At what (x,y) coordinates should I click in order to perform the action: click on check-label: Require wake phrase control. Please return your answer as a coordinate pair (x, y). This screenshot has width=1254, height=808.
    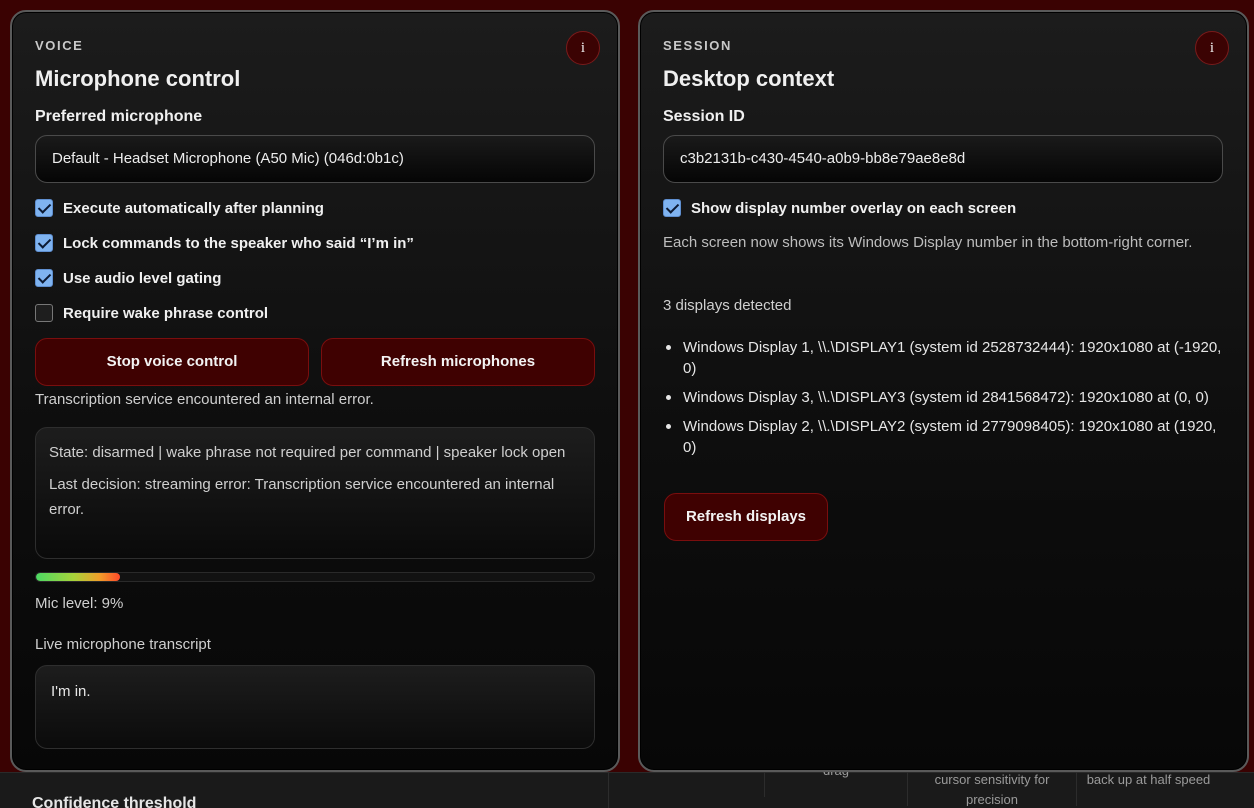
    Looking at the image, I should click on (166, 313).